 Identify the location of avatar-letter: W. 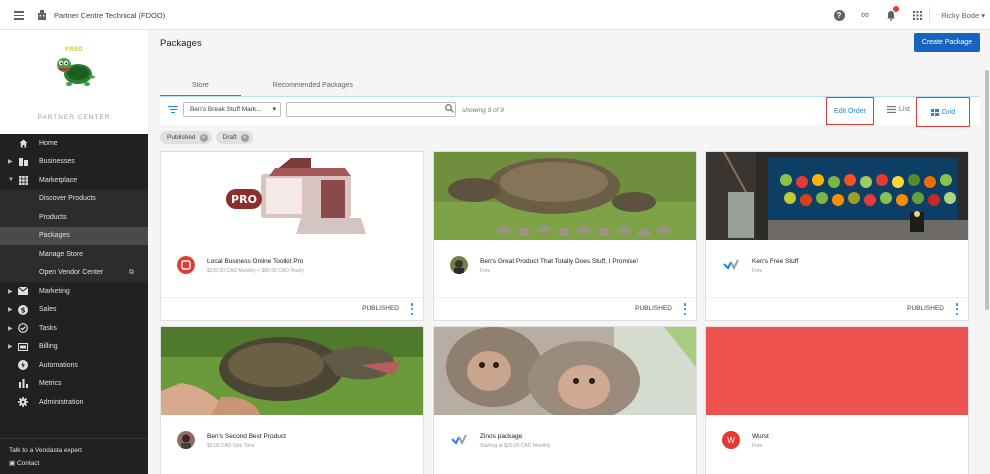
(731, 440).